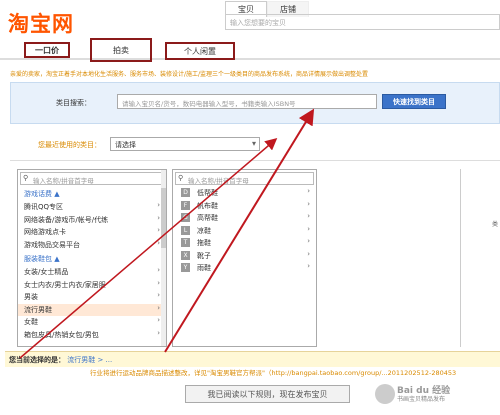 The height and width of the screenshot is (415, 500). I want to click on category-item: 女鞋 ›, so click(92, 322).